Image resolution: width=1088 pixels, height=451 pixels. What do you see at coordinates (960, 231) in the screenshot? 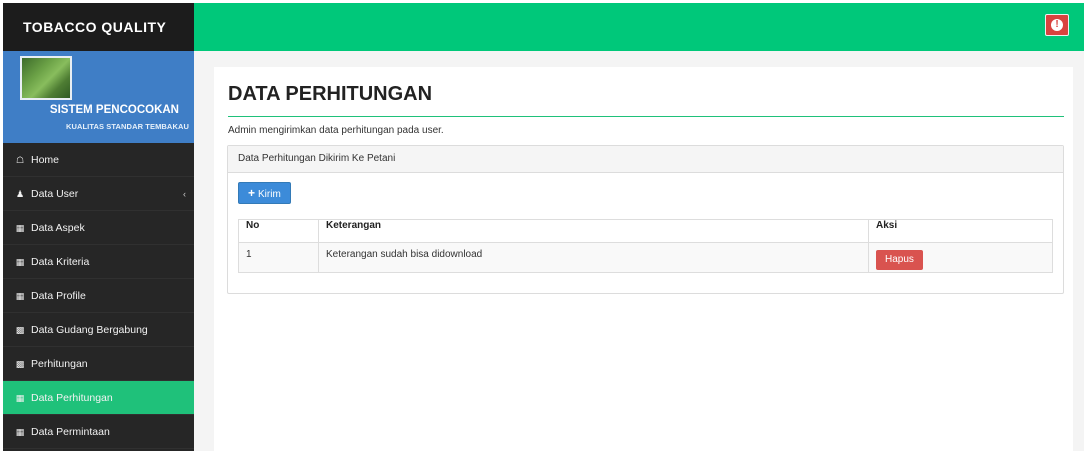
I see `column-header-aksi: Aksi` at bounding box center [960, 231].